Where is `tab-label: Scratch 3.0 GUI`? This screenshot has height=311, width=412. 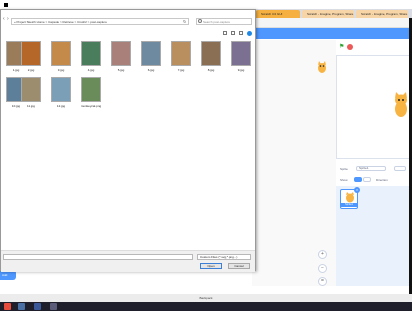 tab-label: Scratch 3.0 GUI is located at coordinates (272, 14).